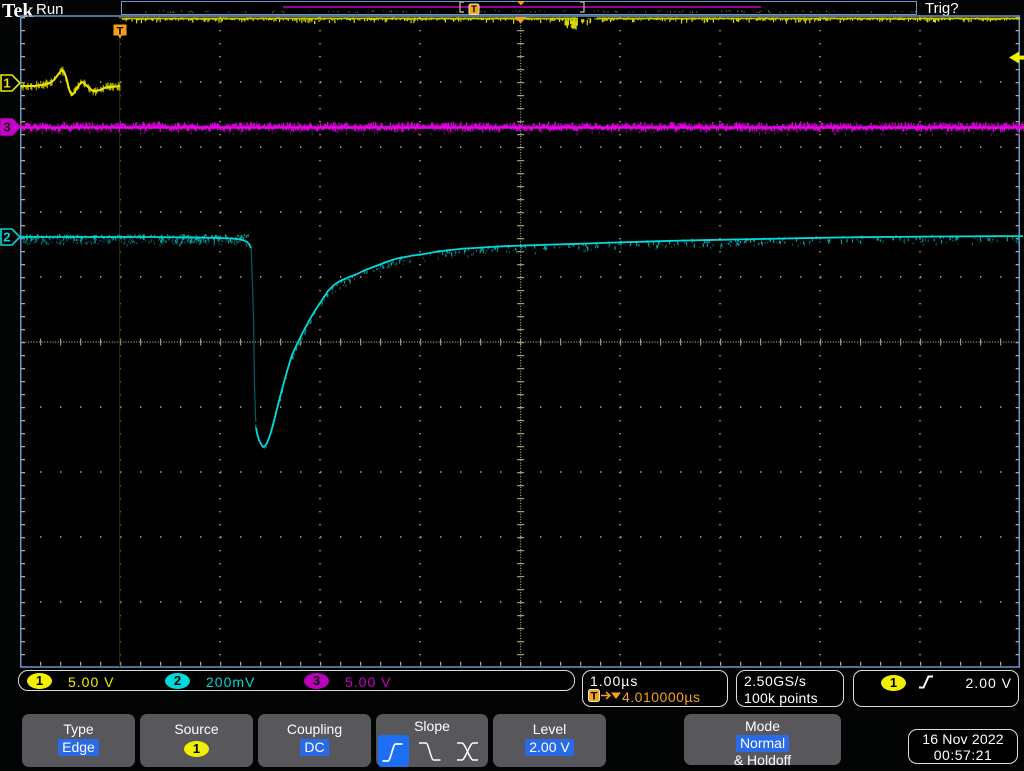 Image resolution: width=1024 pixels, height=771 pixels. What do you see at coordinates (6, 237) in the screenshot?
I see `svg-text: 2` at bounding box center [6, 237].